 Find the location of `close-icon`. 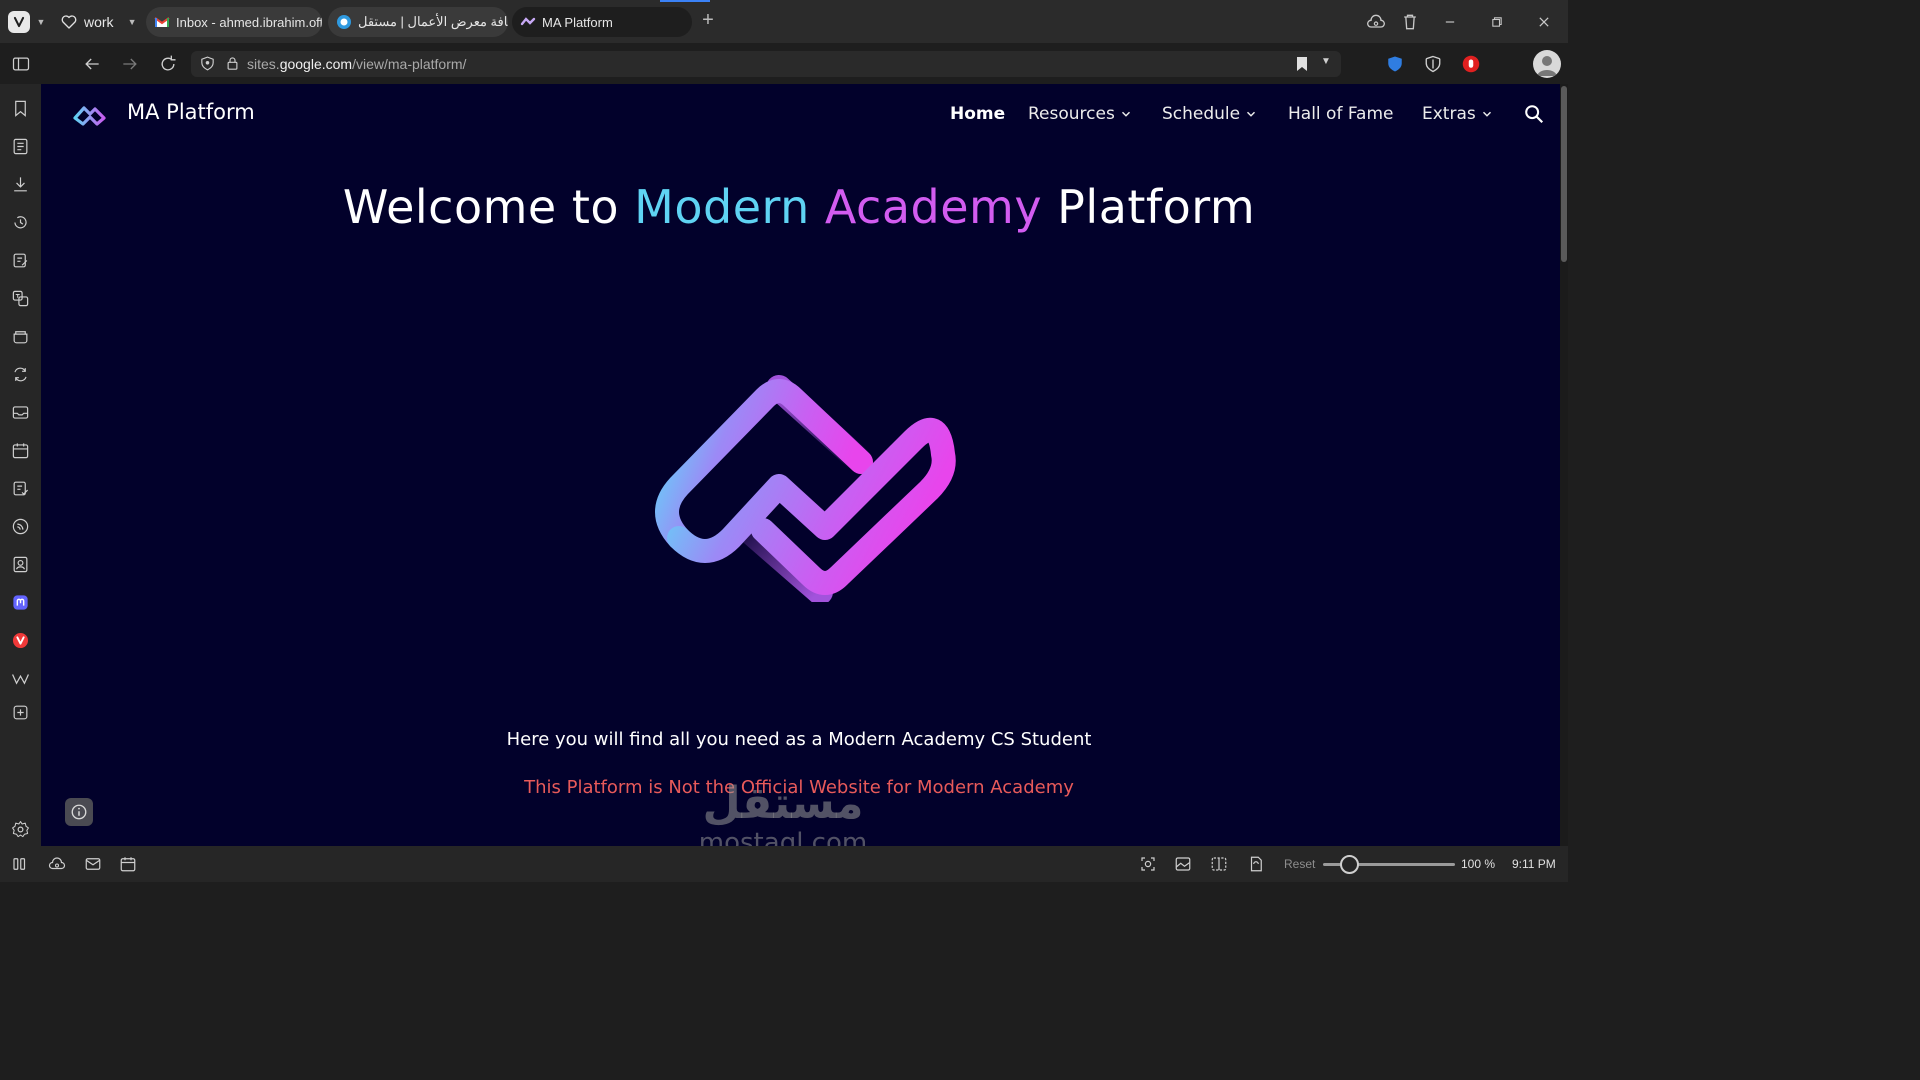

close-icon is located at coordinates (1544, 22).